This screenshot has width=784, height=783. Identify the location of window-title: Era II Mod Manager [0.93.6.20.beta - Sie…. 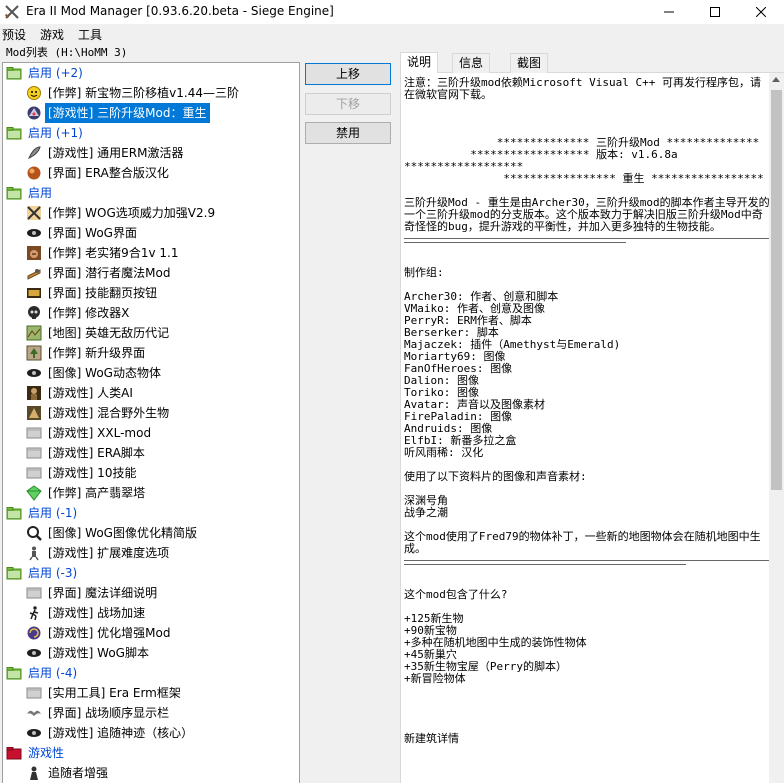
(180, 11).